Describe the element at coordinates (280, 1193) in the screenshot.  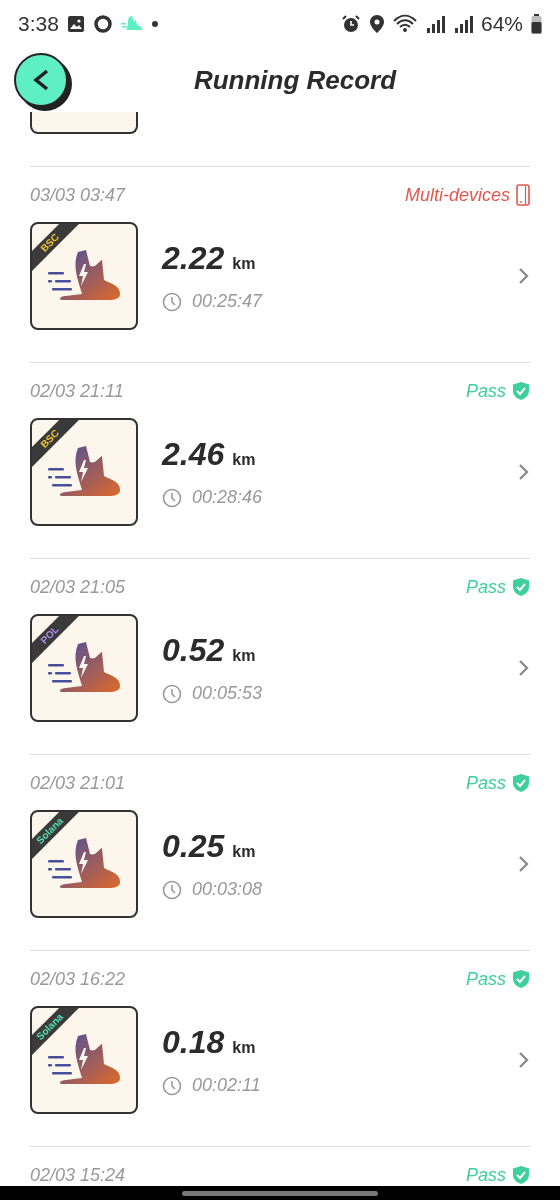
I see `home-indicator` at that location.